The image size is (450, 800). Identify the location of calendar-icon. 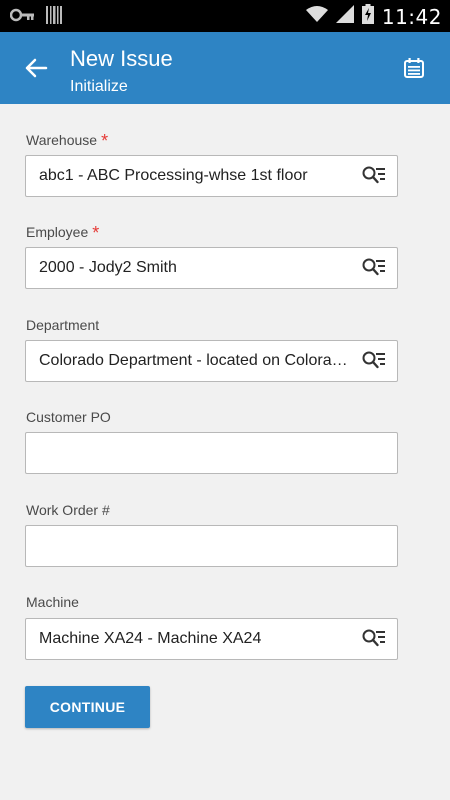
(414, 68).